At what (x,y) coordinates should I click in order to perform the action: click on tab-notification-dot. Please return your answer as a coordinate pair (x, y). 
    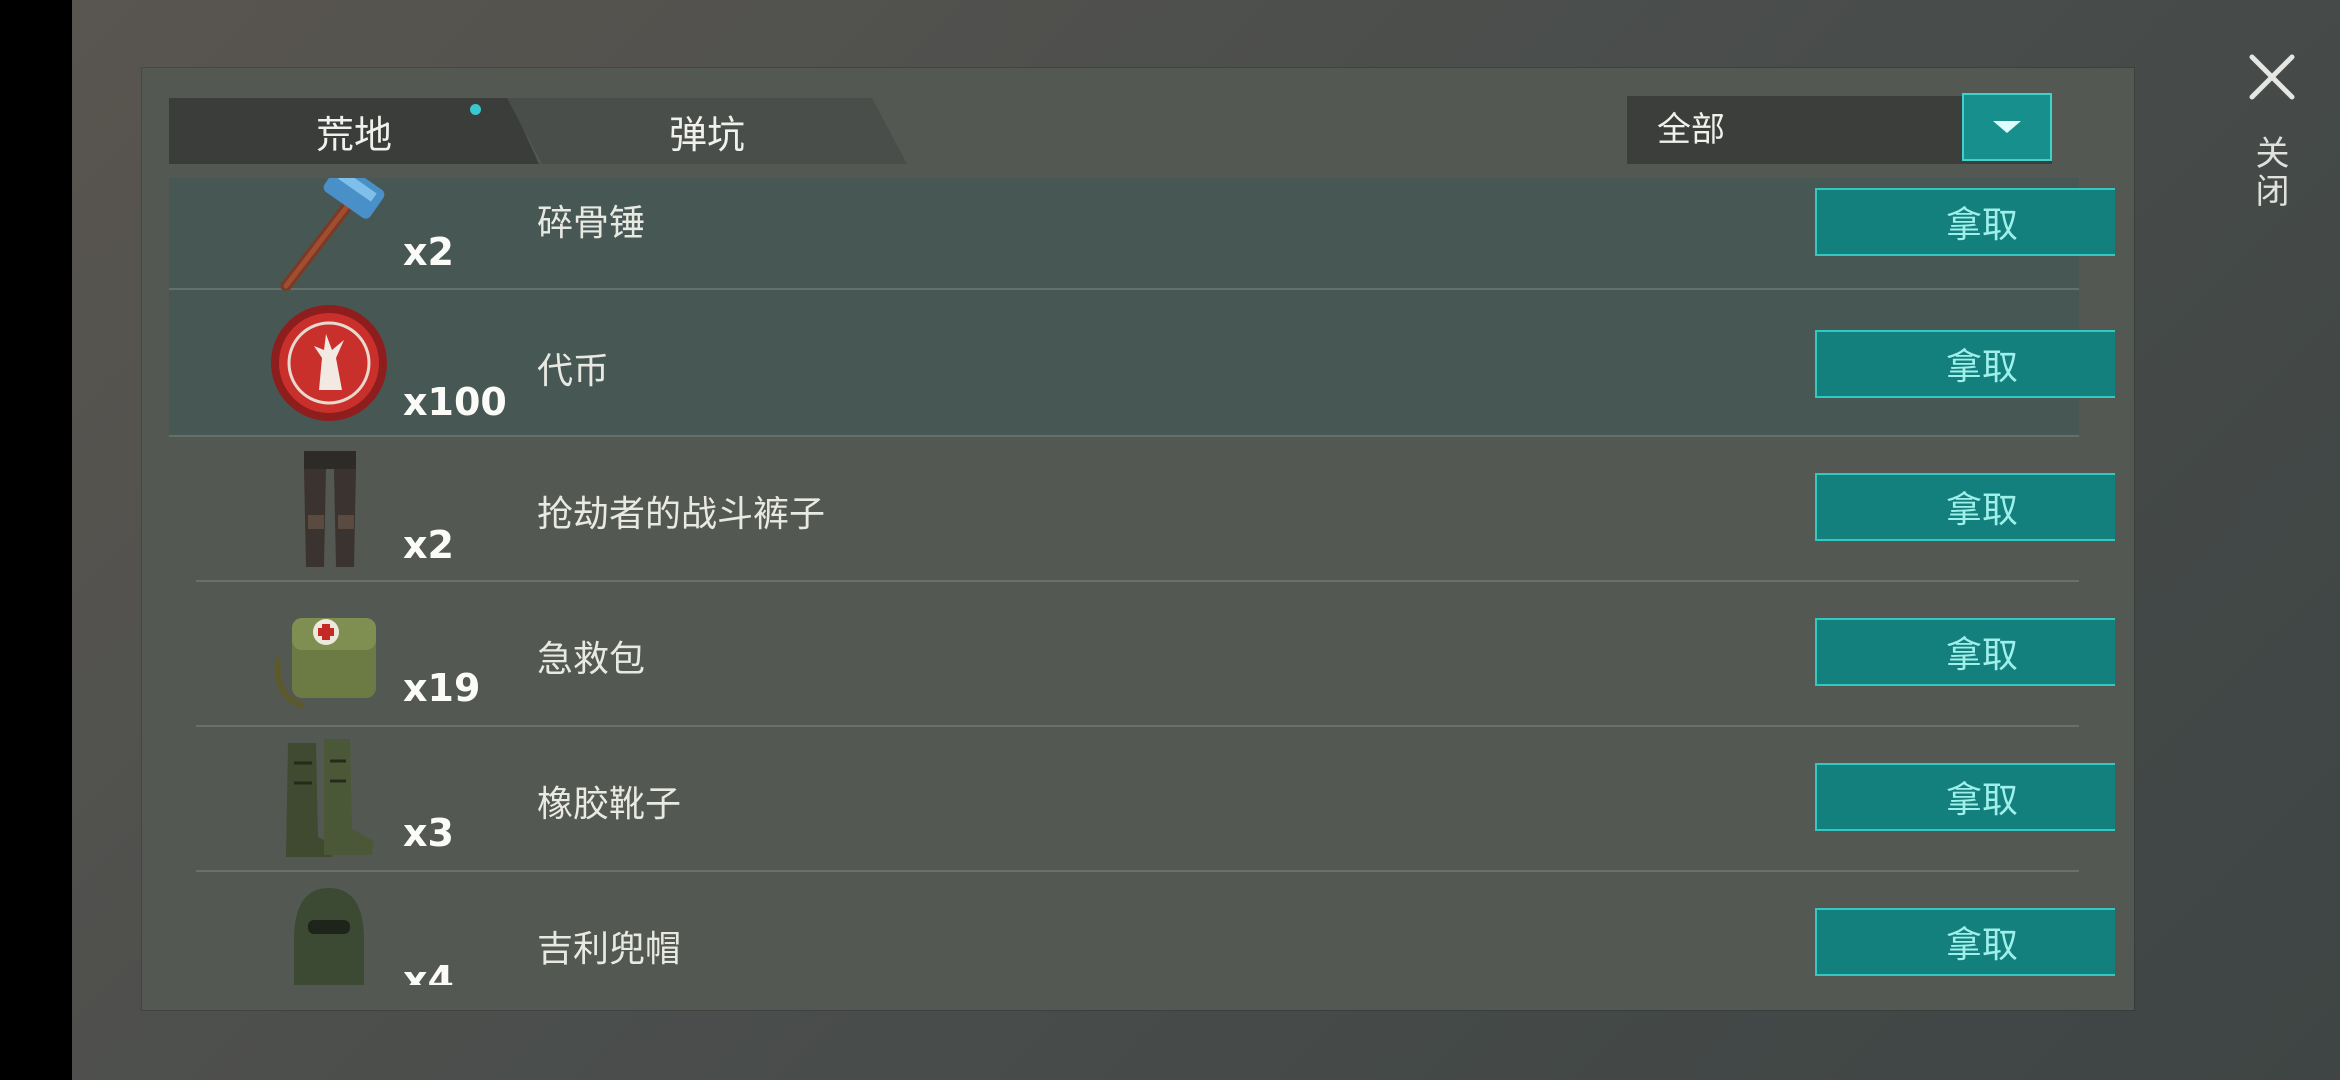
    Looking at the image, I should click on (475, 109).